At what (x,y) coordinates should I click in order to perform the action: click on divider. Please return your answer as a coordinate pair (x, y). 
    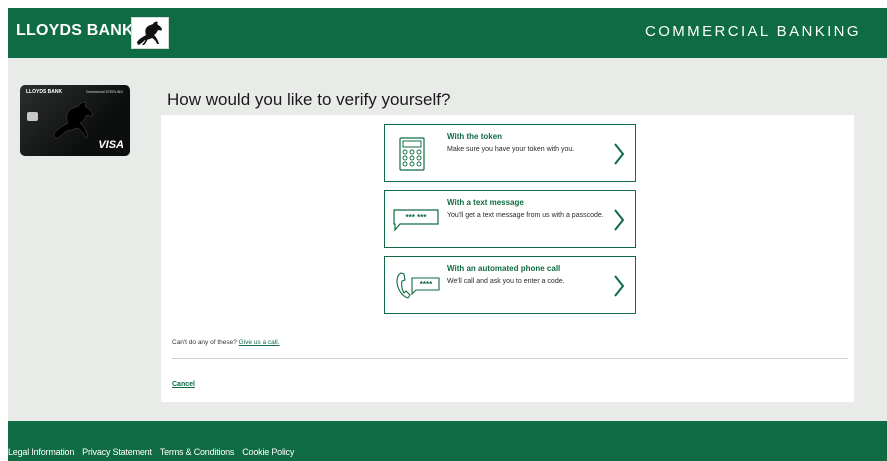
    Looking at the image, I should click on (510, 358).